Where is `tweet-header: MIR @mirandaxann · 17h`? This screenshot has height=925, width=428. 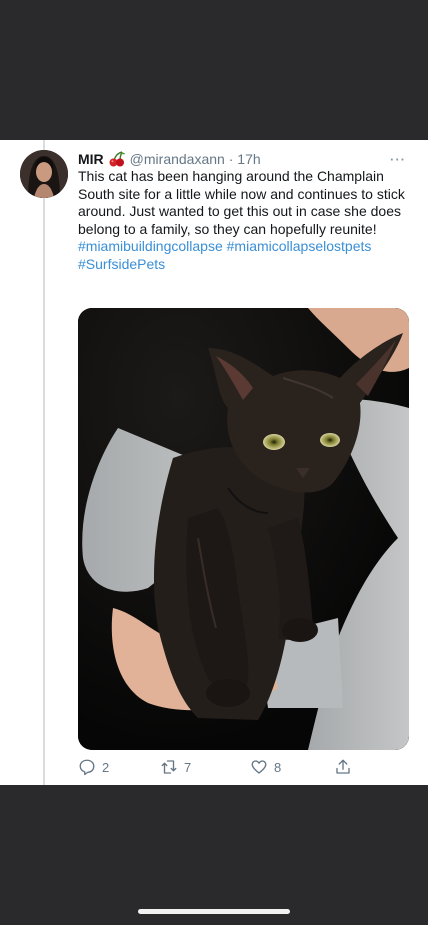 tweet-header: MIR @mirandaxann · 17h is located at coordinates (169, 159).